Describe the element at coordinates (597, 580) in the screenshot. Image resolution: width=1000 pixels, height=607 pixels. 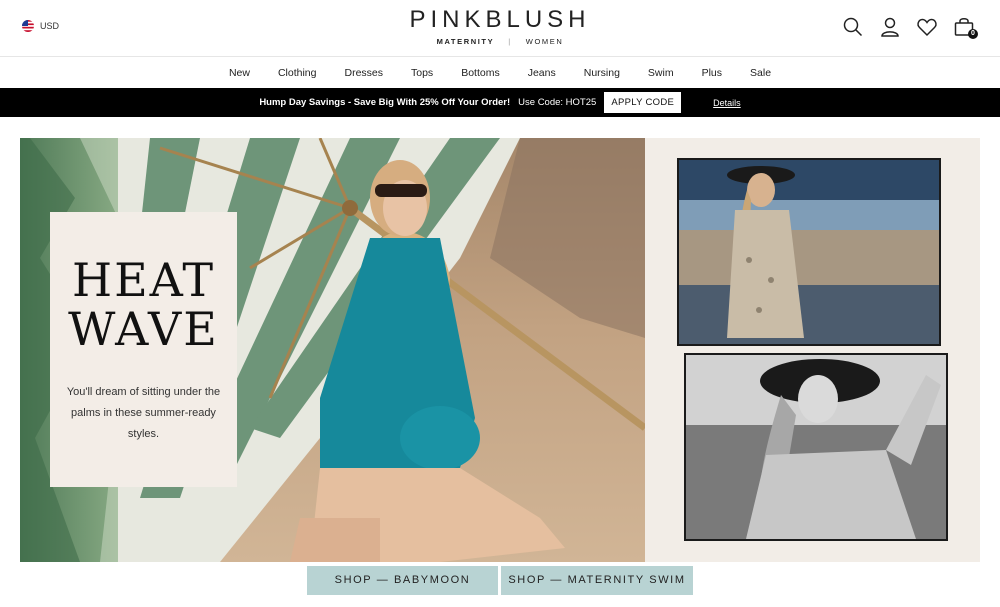
I see `shop-maternity-swim-button: SHOP — MATERNITY SWIM` at that location.